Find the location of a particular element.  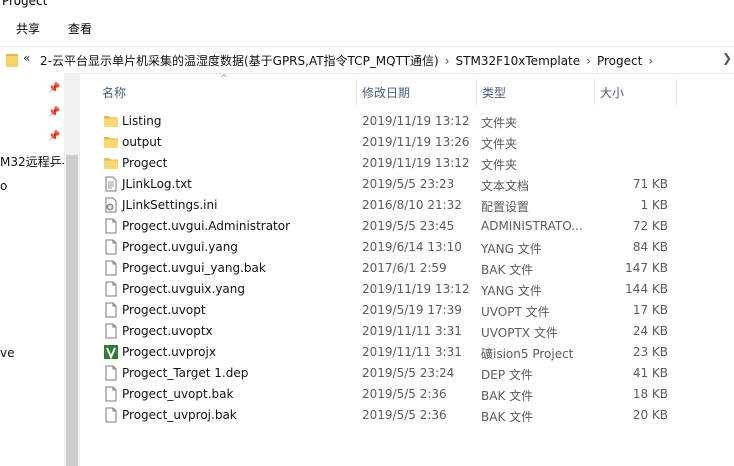

column-header-name: 名称 is located at coordinates (114, 92).